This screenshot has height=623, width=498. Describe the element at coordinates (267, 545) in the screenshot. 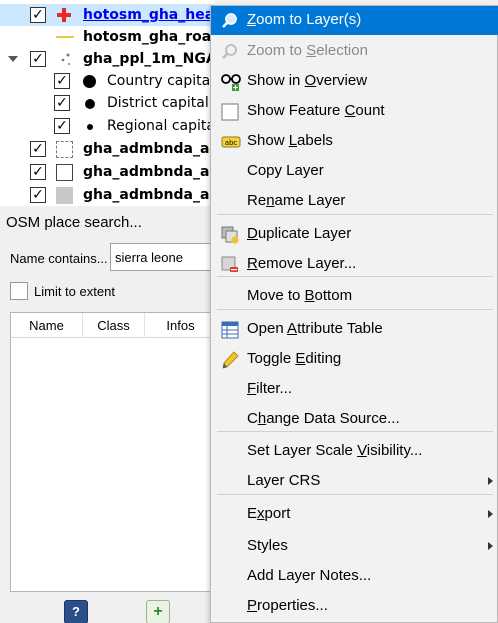

I see `menu-item-label: Styles` at that location.